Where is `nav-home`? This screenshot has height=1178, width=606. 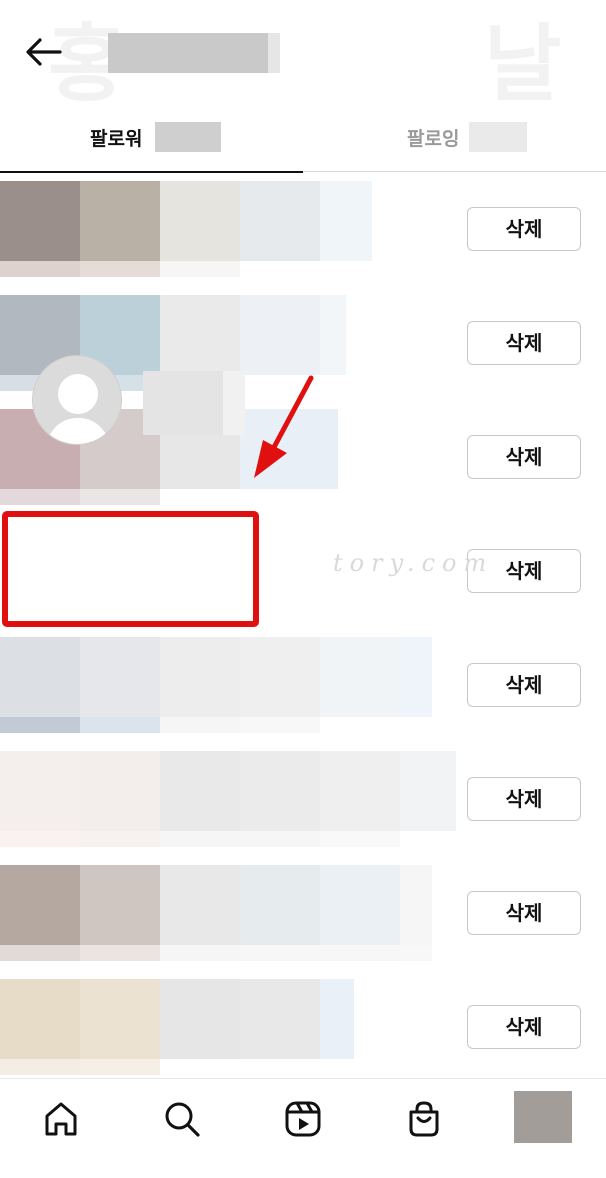
nav-home is located at coordinates (61, 1119).